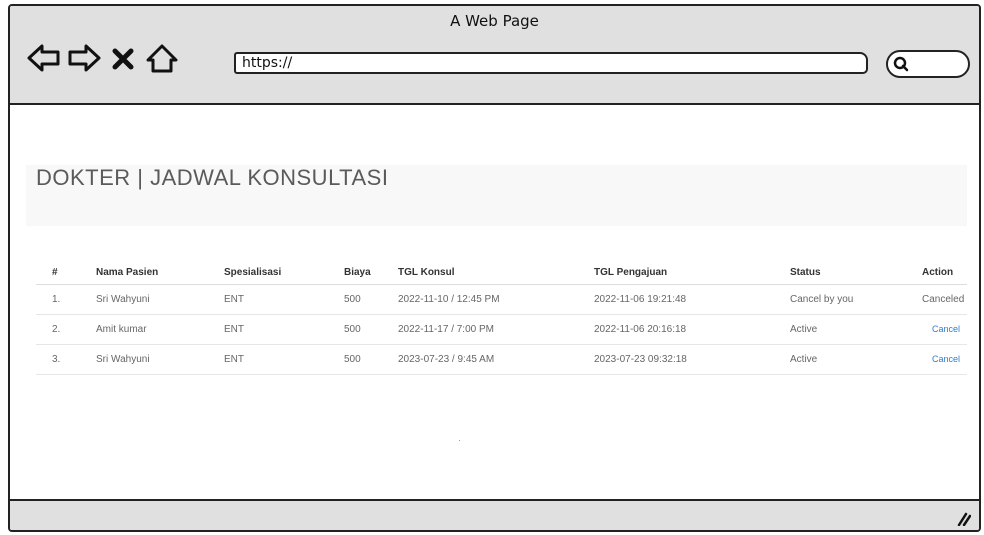 The image size is (984, 535). Describe the element at coordinates (212, 177) in the screenshot. I see `page-title: DOKTER | JADWAL KONSULTASI` at that location.